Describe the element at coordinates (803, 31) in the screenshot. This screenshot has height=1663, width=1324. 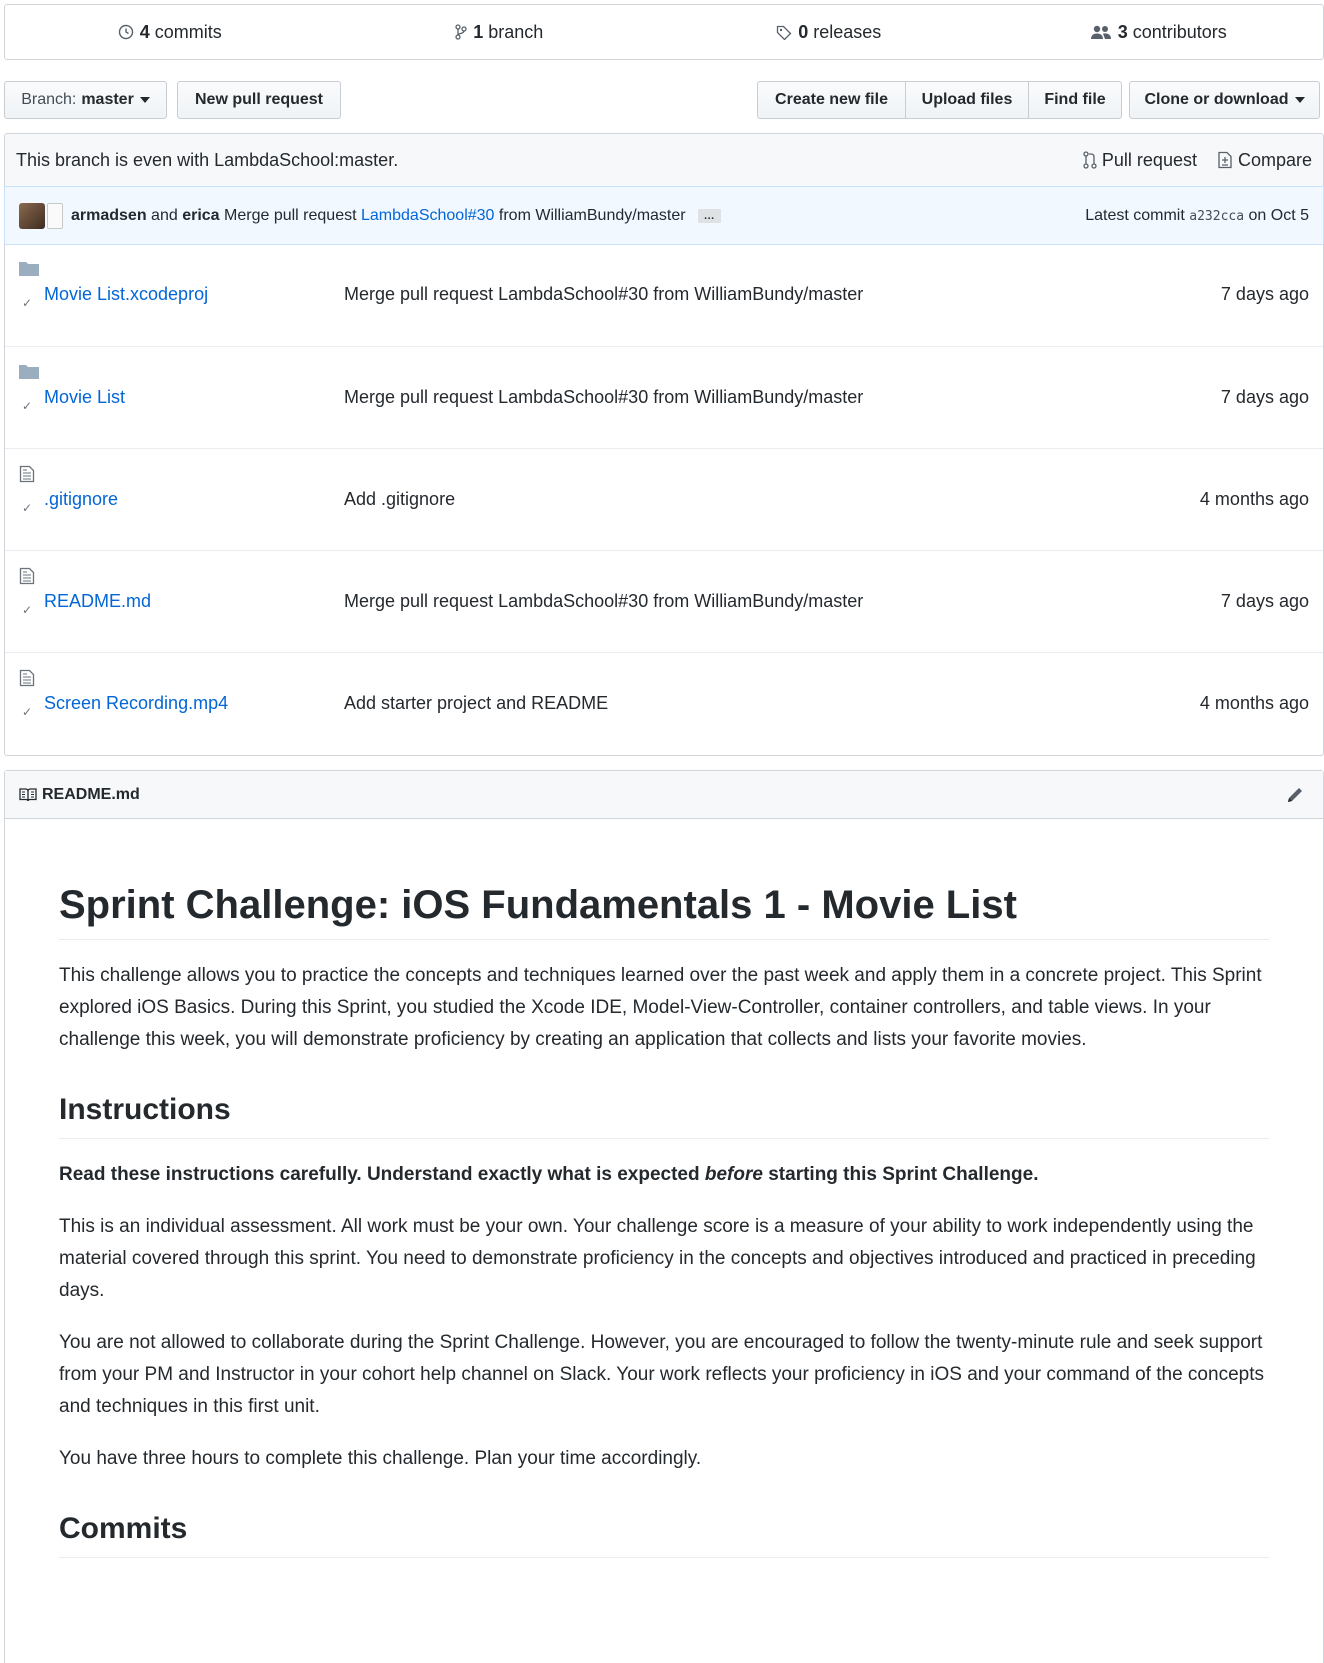
I see `releases-count: 0` at that location.